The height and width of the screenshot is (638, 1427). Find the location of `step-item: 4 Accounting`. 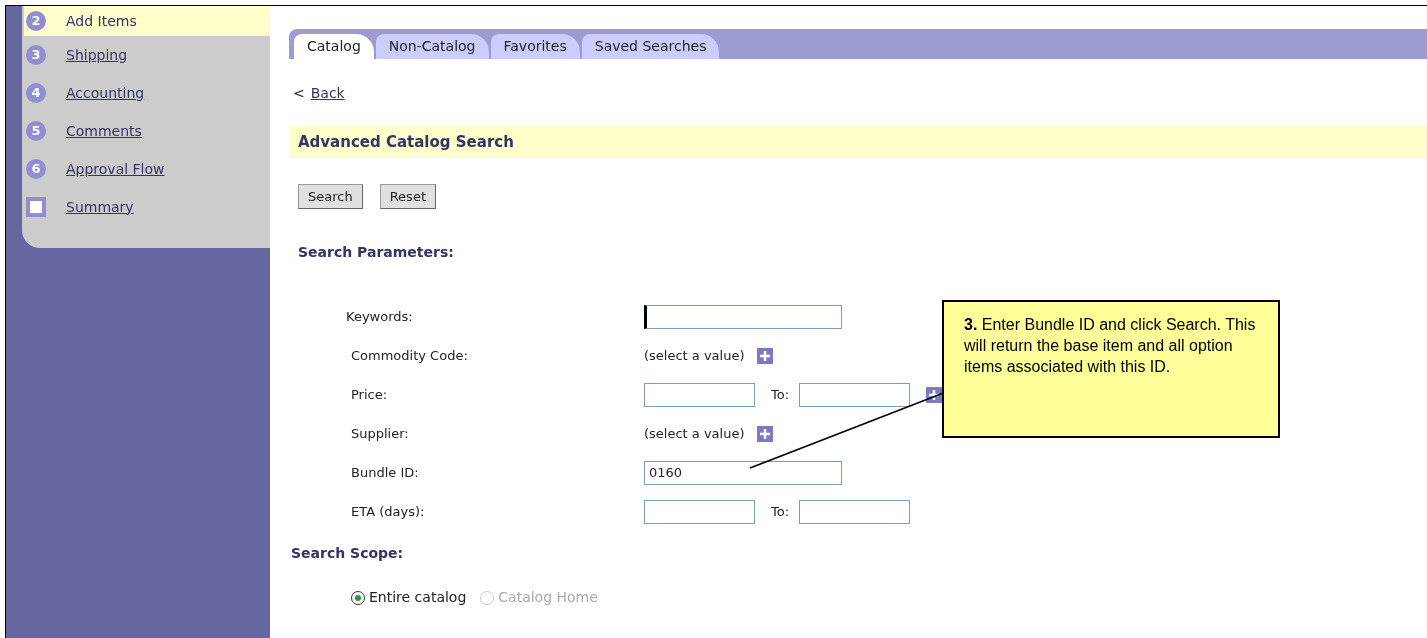

step-item: 4 Accounting is located at coordinates (147, 93).